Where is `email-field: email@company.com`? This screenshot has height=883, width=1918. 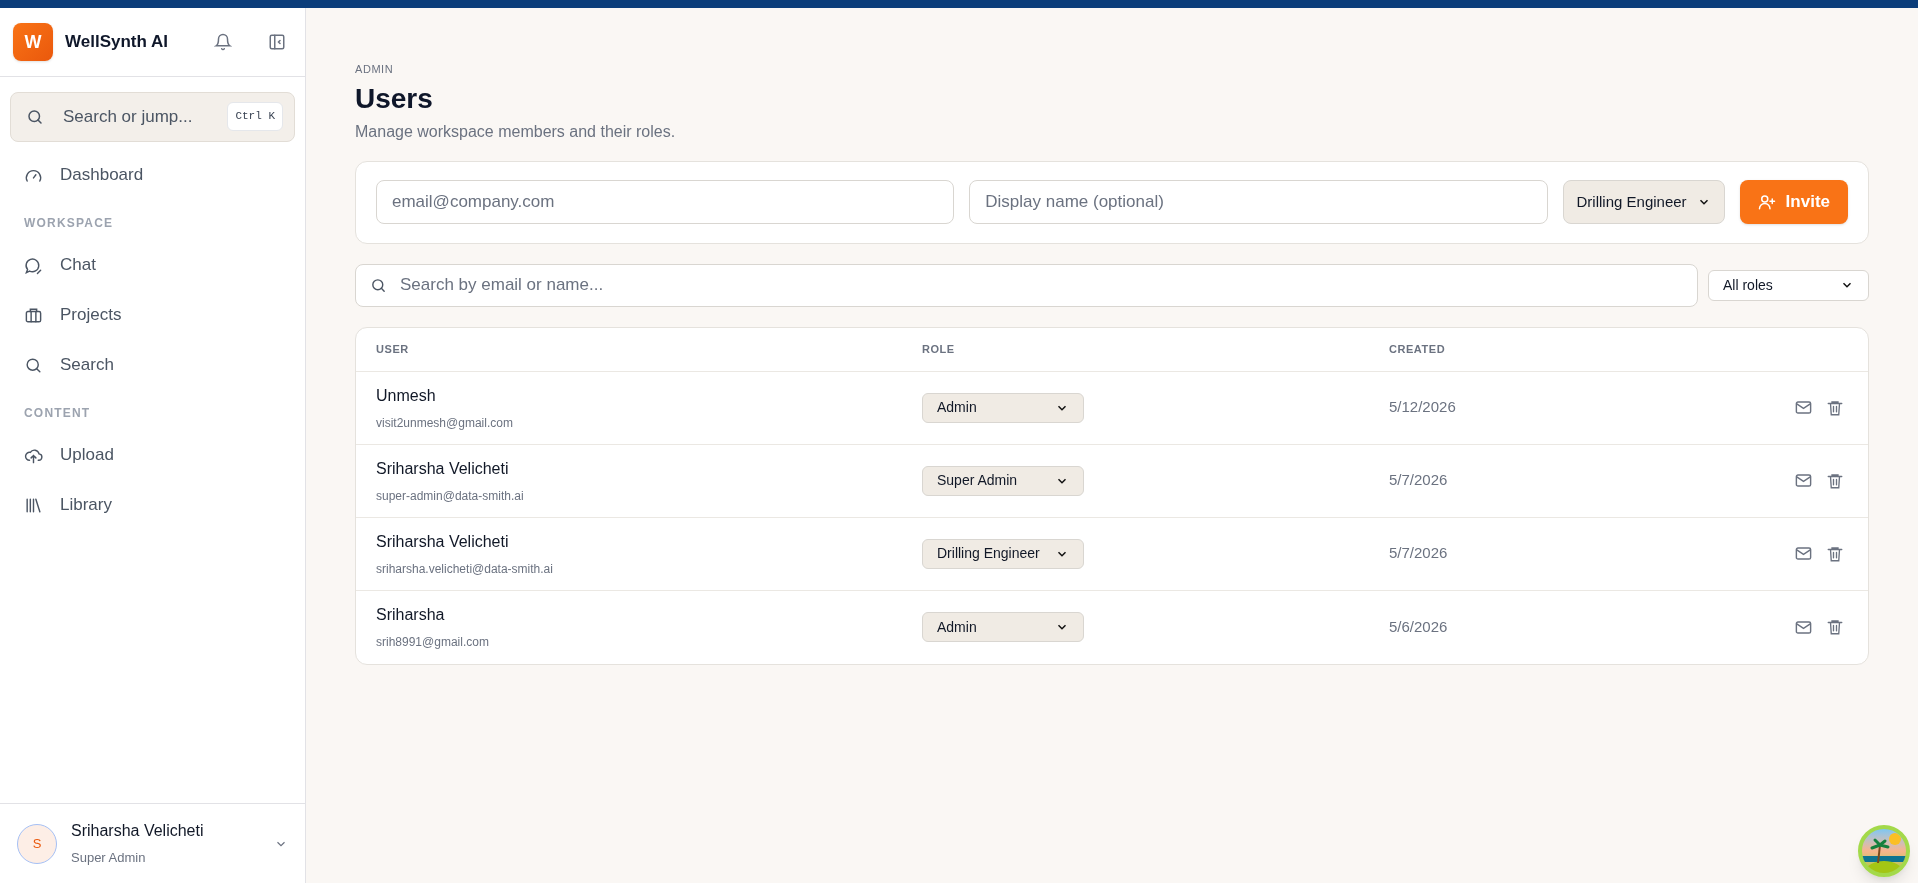
email-field: email@company.com is located at coordinates (665, 202).